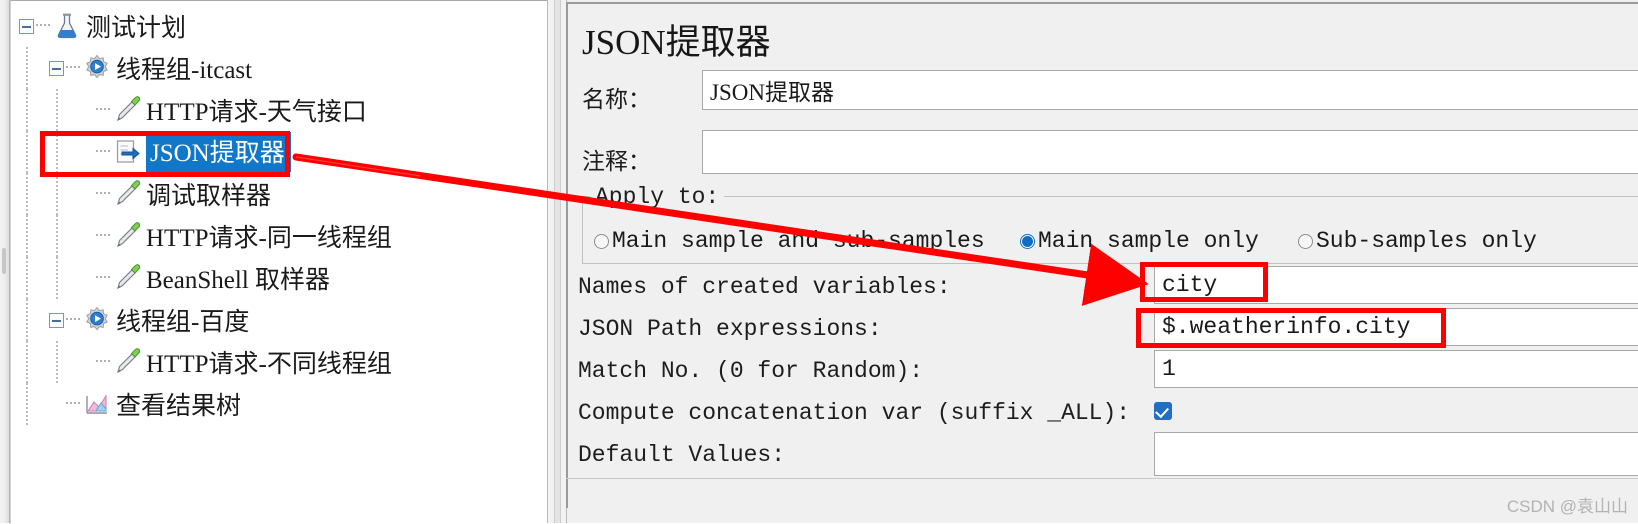 This screenshot has width=1638, height=524. Describe the element at coordinates (1148, 241) in the screenshot. I see `radio-label-main-only: Main sample only` at that location.